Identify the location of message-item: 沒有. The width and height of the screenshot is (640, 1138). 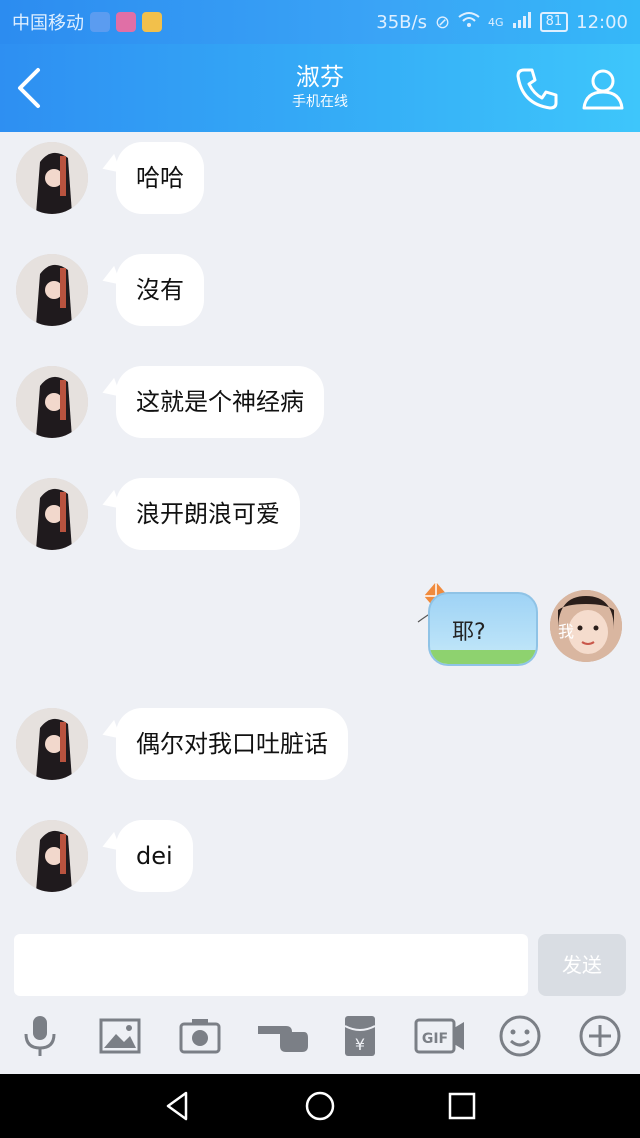
(320, 290).